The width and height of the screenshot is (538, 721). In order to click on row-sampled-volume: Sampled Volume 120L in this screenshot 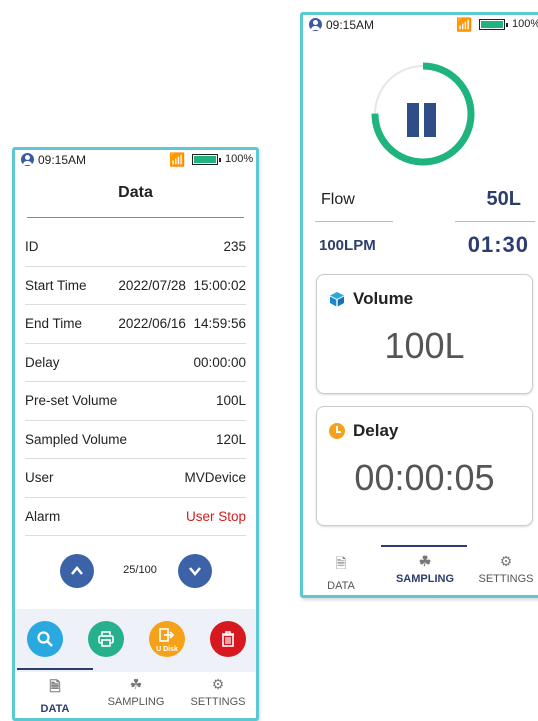, I will do `click(135, 440)`.